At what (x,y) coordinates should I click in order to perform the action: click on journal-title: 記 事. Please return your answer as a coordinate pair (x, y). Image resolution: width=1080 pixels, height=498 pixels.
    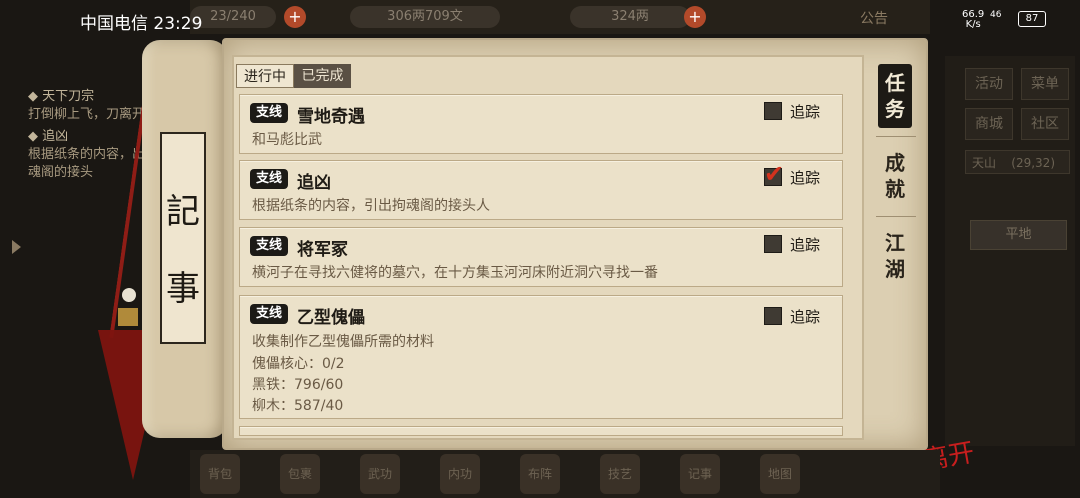
    Looking at the image, I should click on (183, 238).